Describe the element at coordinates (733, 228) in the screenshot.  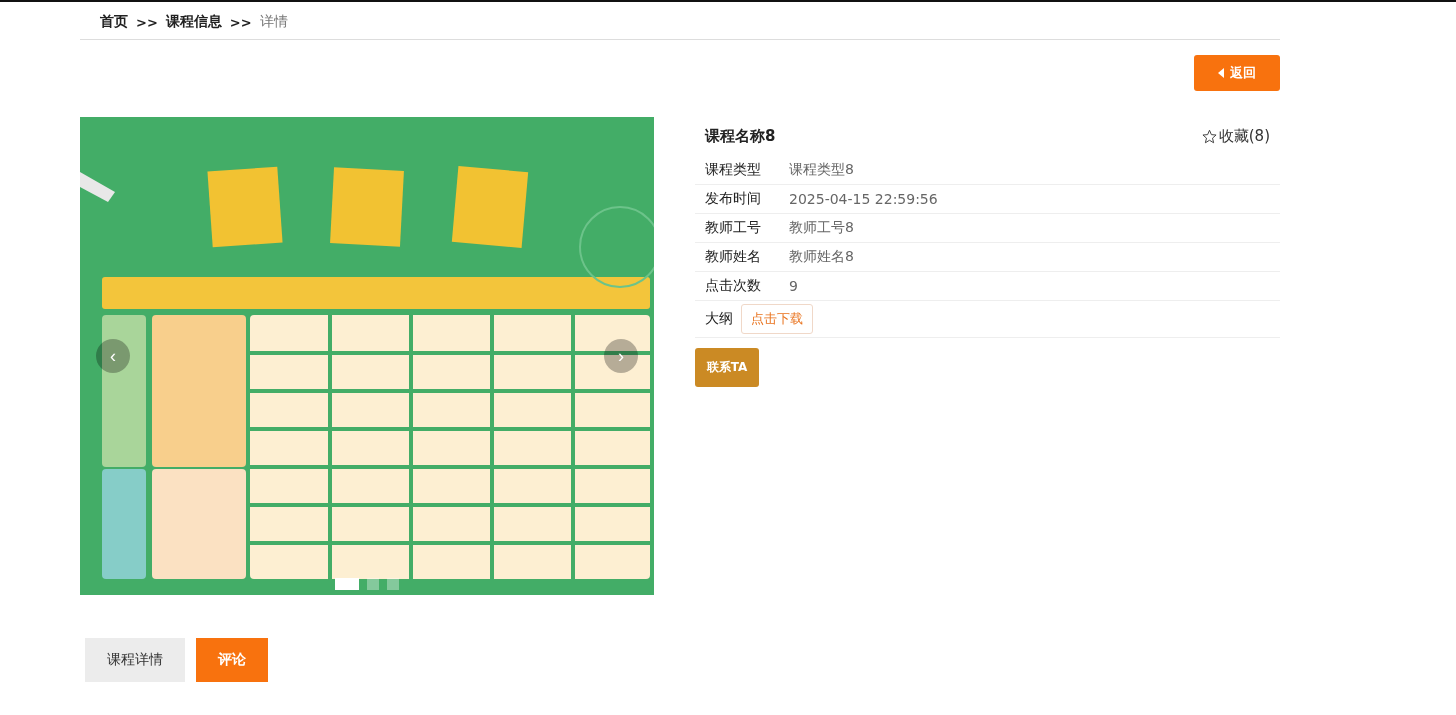
I see `field-label: 教师工号` at that location.